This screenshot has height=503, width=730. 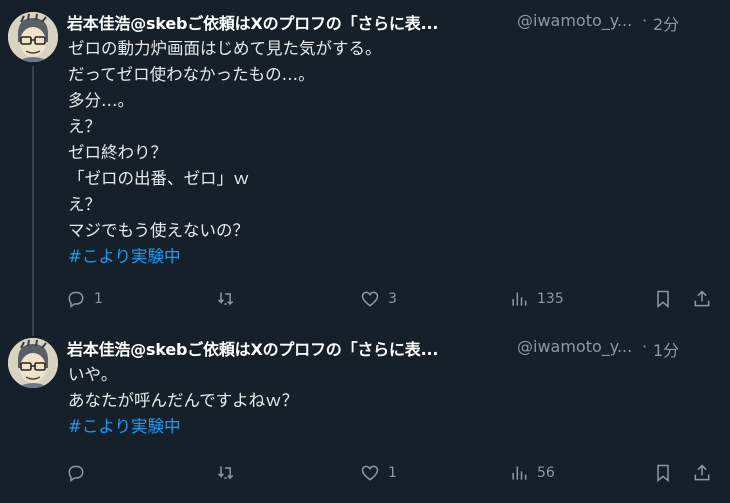 What do you see at coordinates (532, 473) in the screenshot?
I see `views-button: 56` at bounding box center [532, 473].